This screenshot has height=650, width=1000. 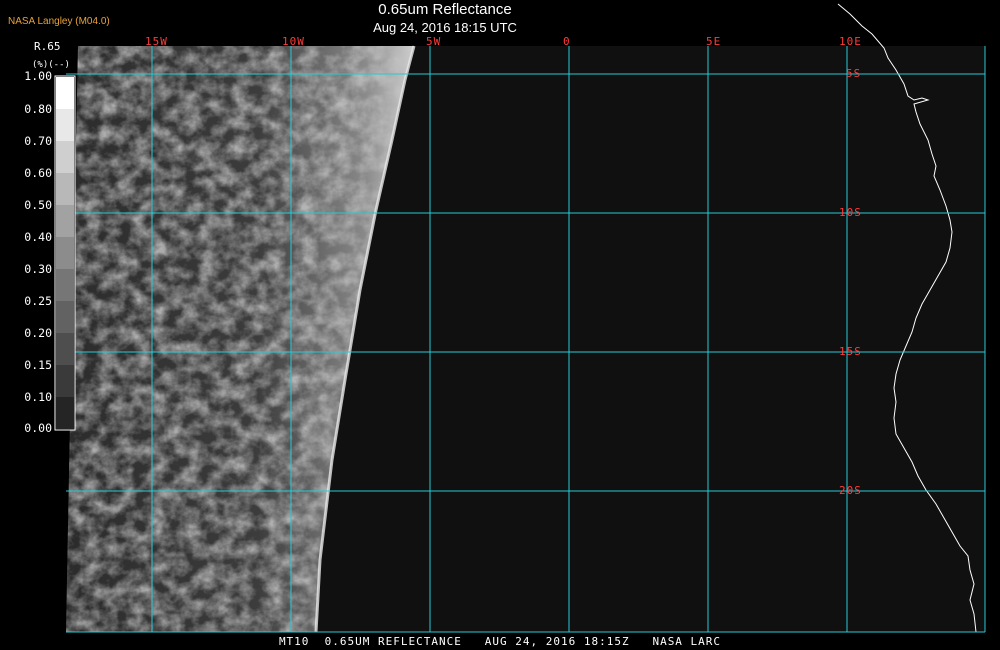 I want to click on map-title: 0.65um Reflectance, so click(x=445, y=9).